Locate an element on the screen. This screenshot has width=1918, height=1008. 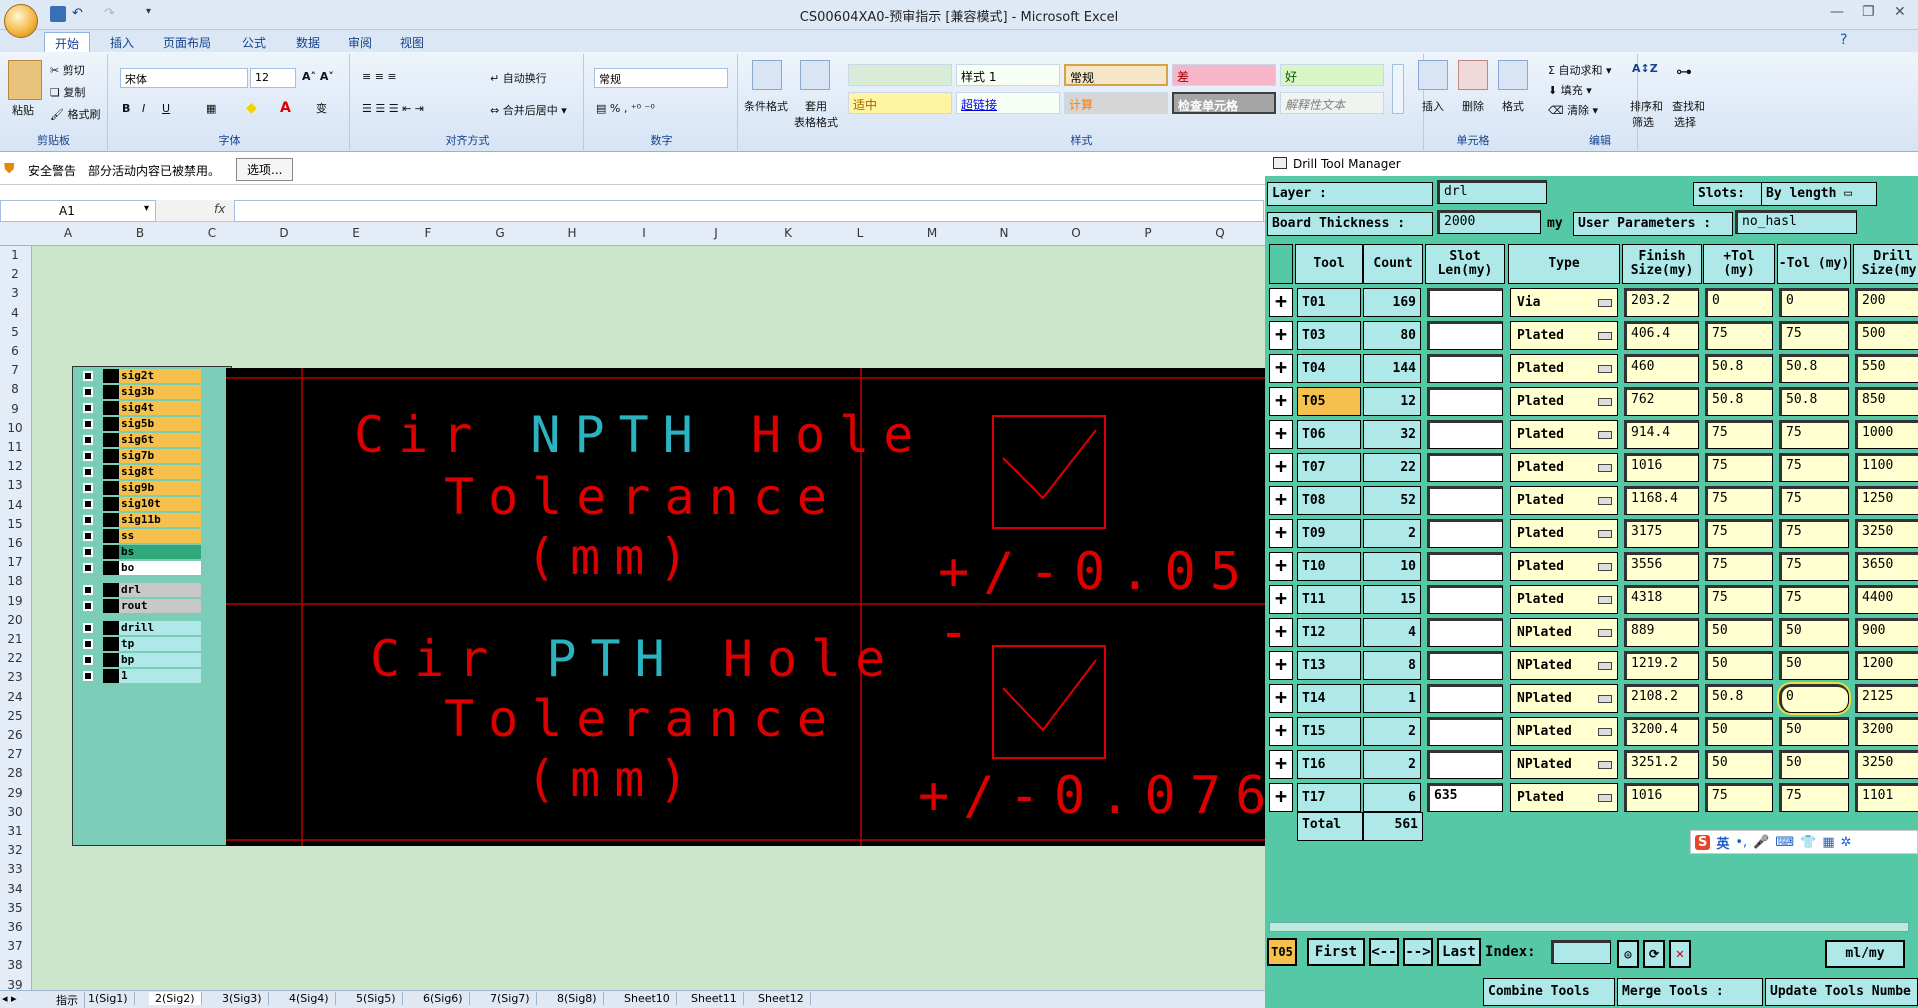
tool-row: + T04 144 Plated 460 50.8 50.8 550 is located at coordinates (1591, 368).